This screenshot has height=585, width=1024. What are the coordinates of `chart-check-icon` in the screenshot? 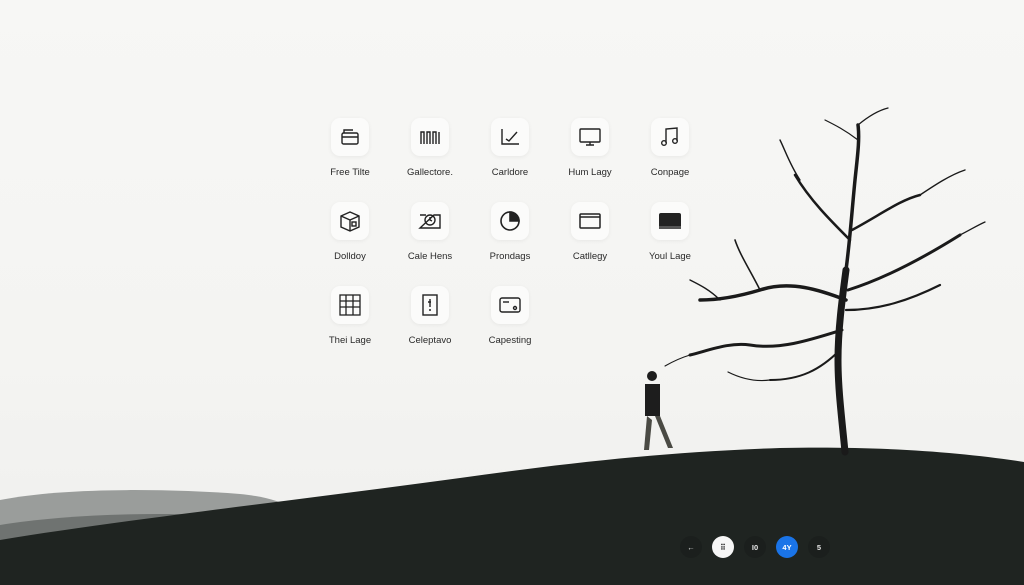 It's located at (510, 137).